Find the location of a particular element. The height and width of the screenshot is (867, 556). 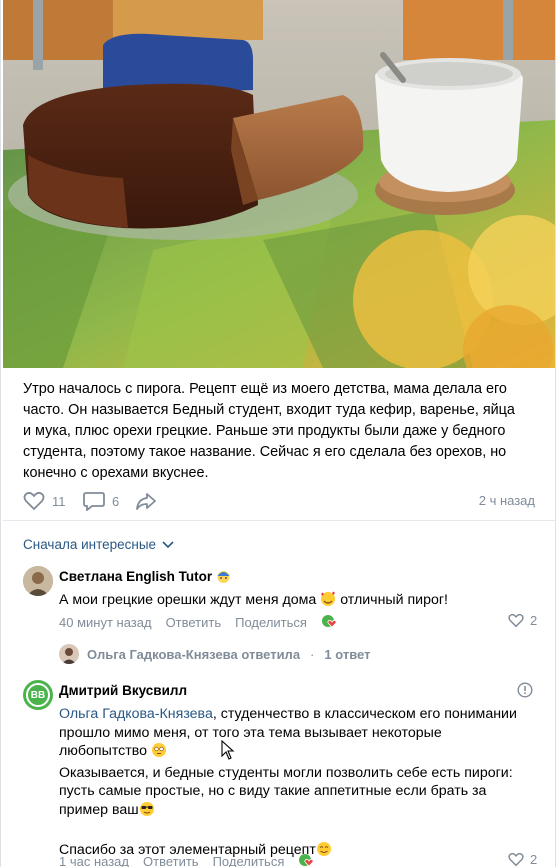

avatar-photo is located at coordinates (38, 581).